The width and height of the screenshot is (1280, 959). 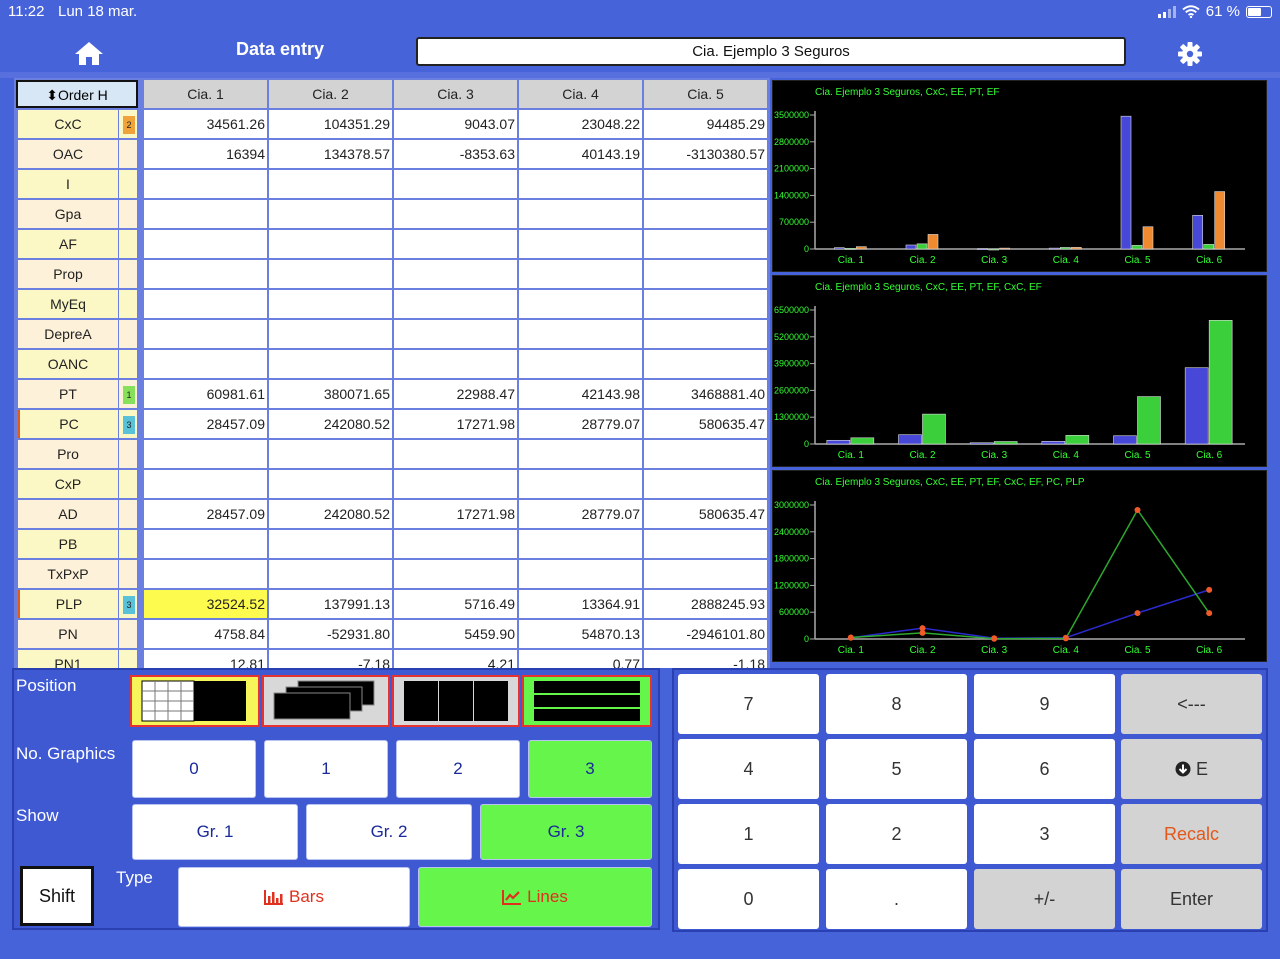 I want to click on row-label: CxP, so click(x=68, y=484).